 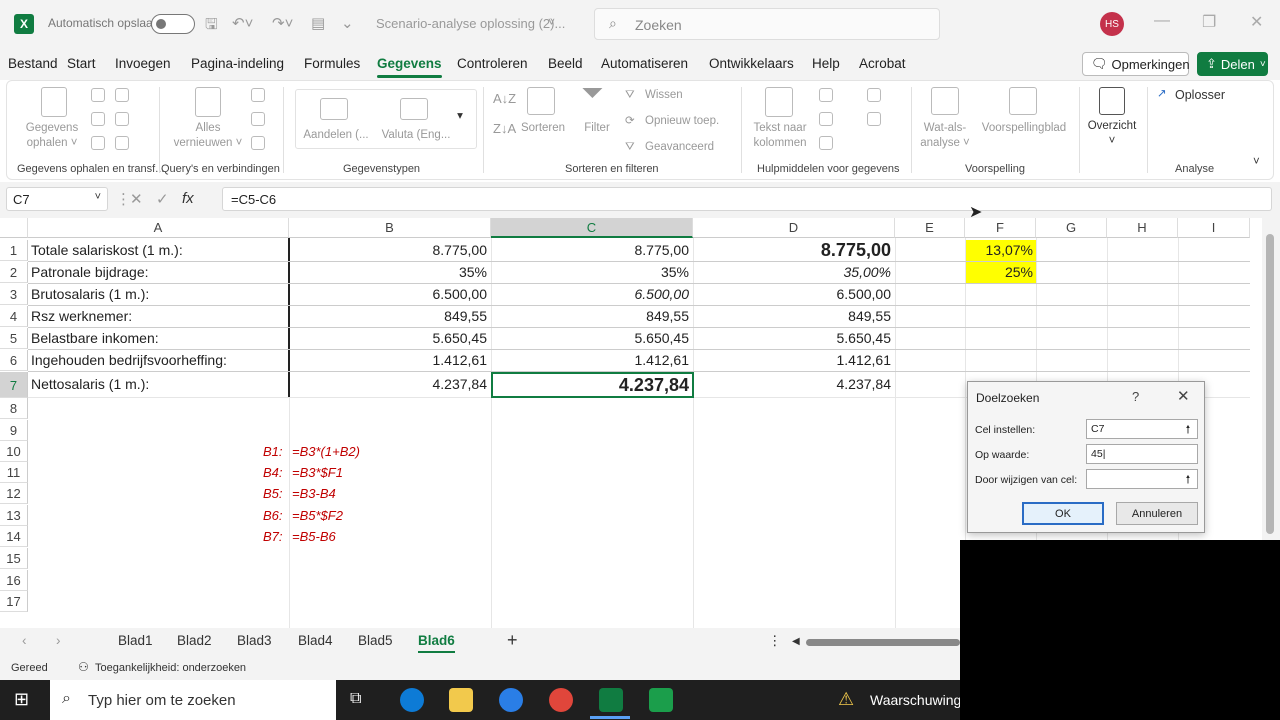 What do you see at coordinates (122, 119) in the screenshot?
I see `recent-sources-icon` at bounding box center [122, 119].